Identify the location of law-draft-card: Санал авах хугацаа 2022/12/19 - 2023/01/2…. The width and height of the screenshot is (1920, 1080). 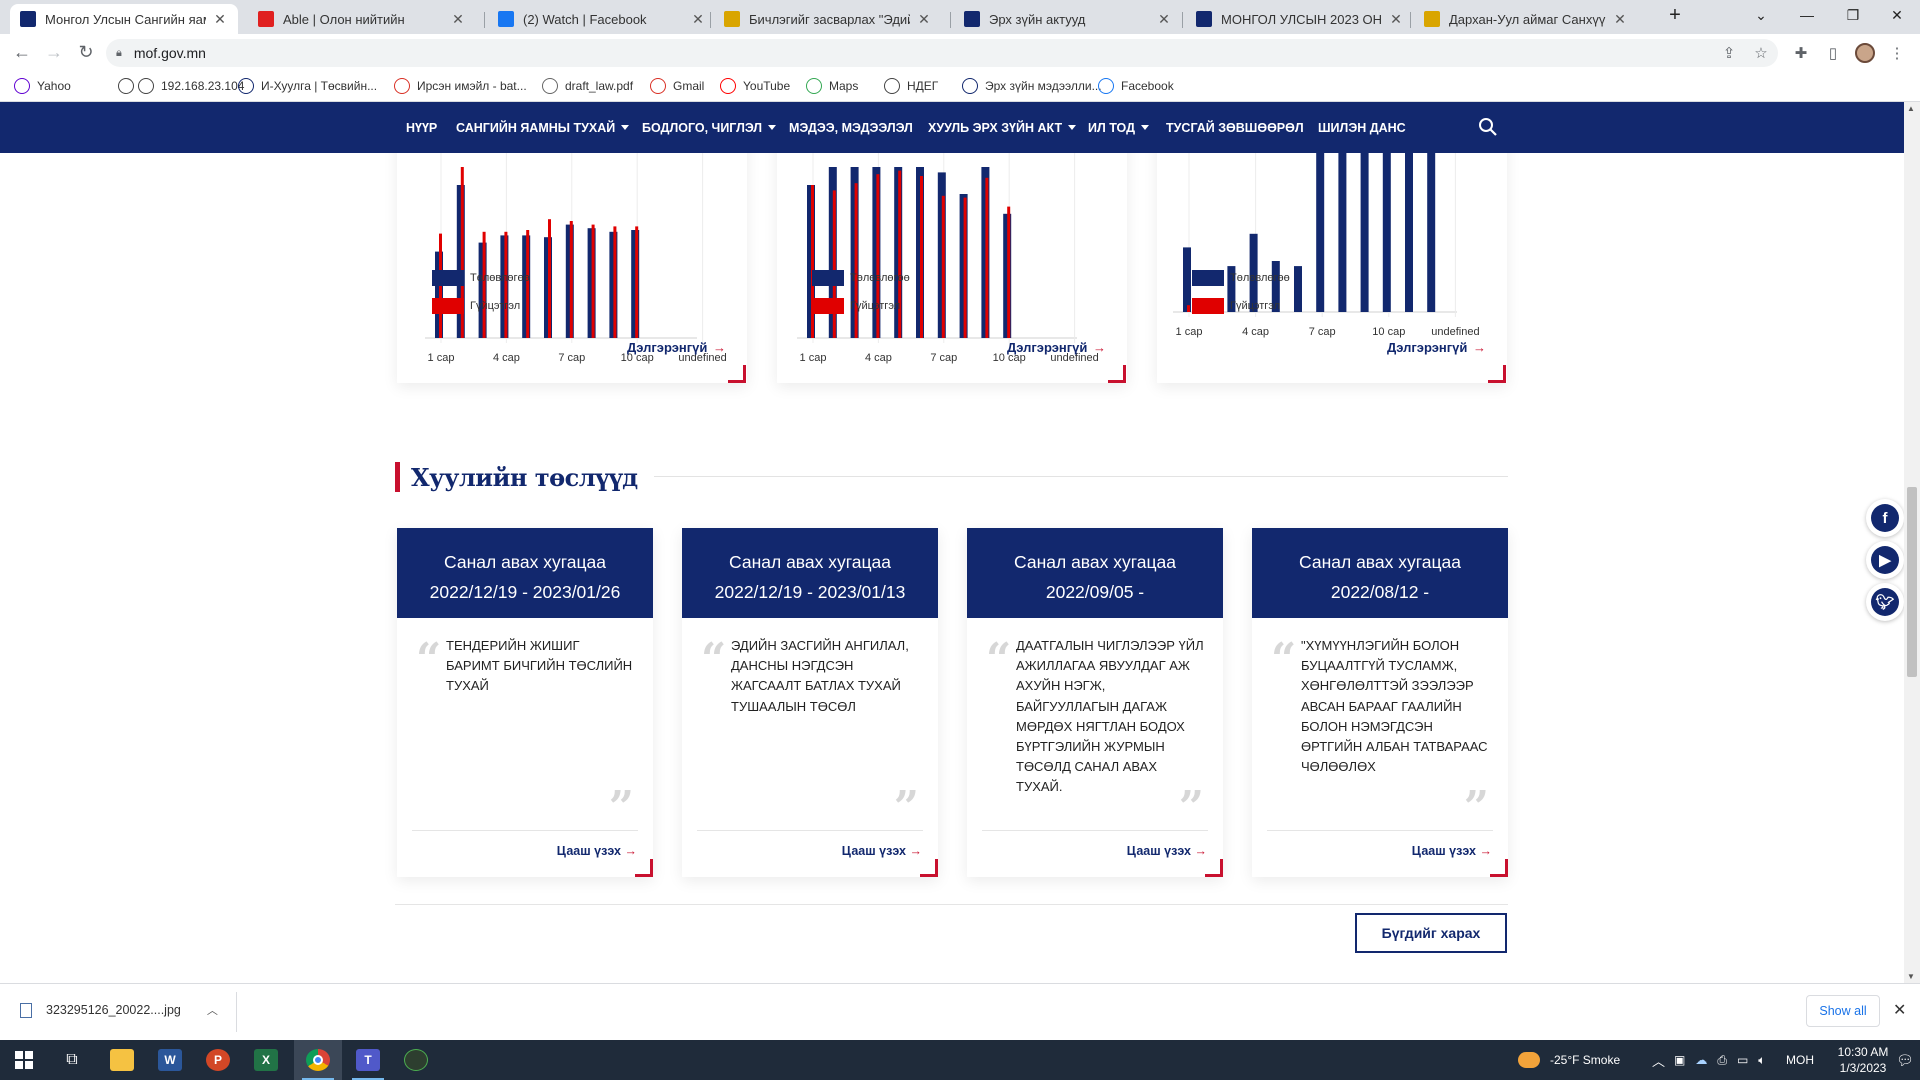
(525, 702).